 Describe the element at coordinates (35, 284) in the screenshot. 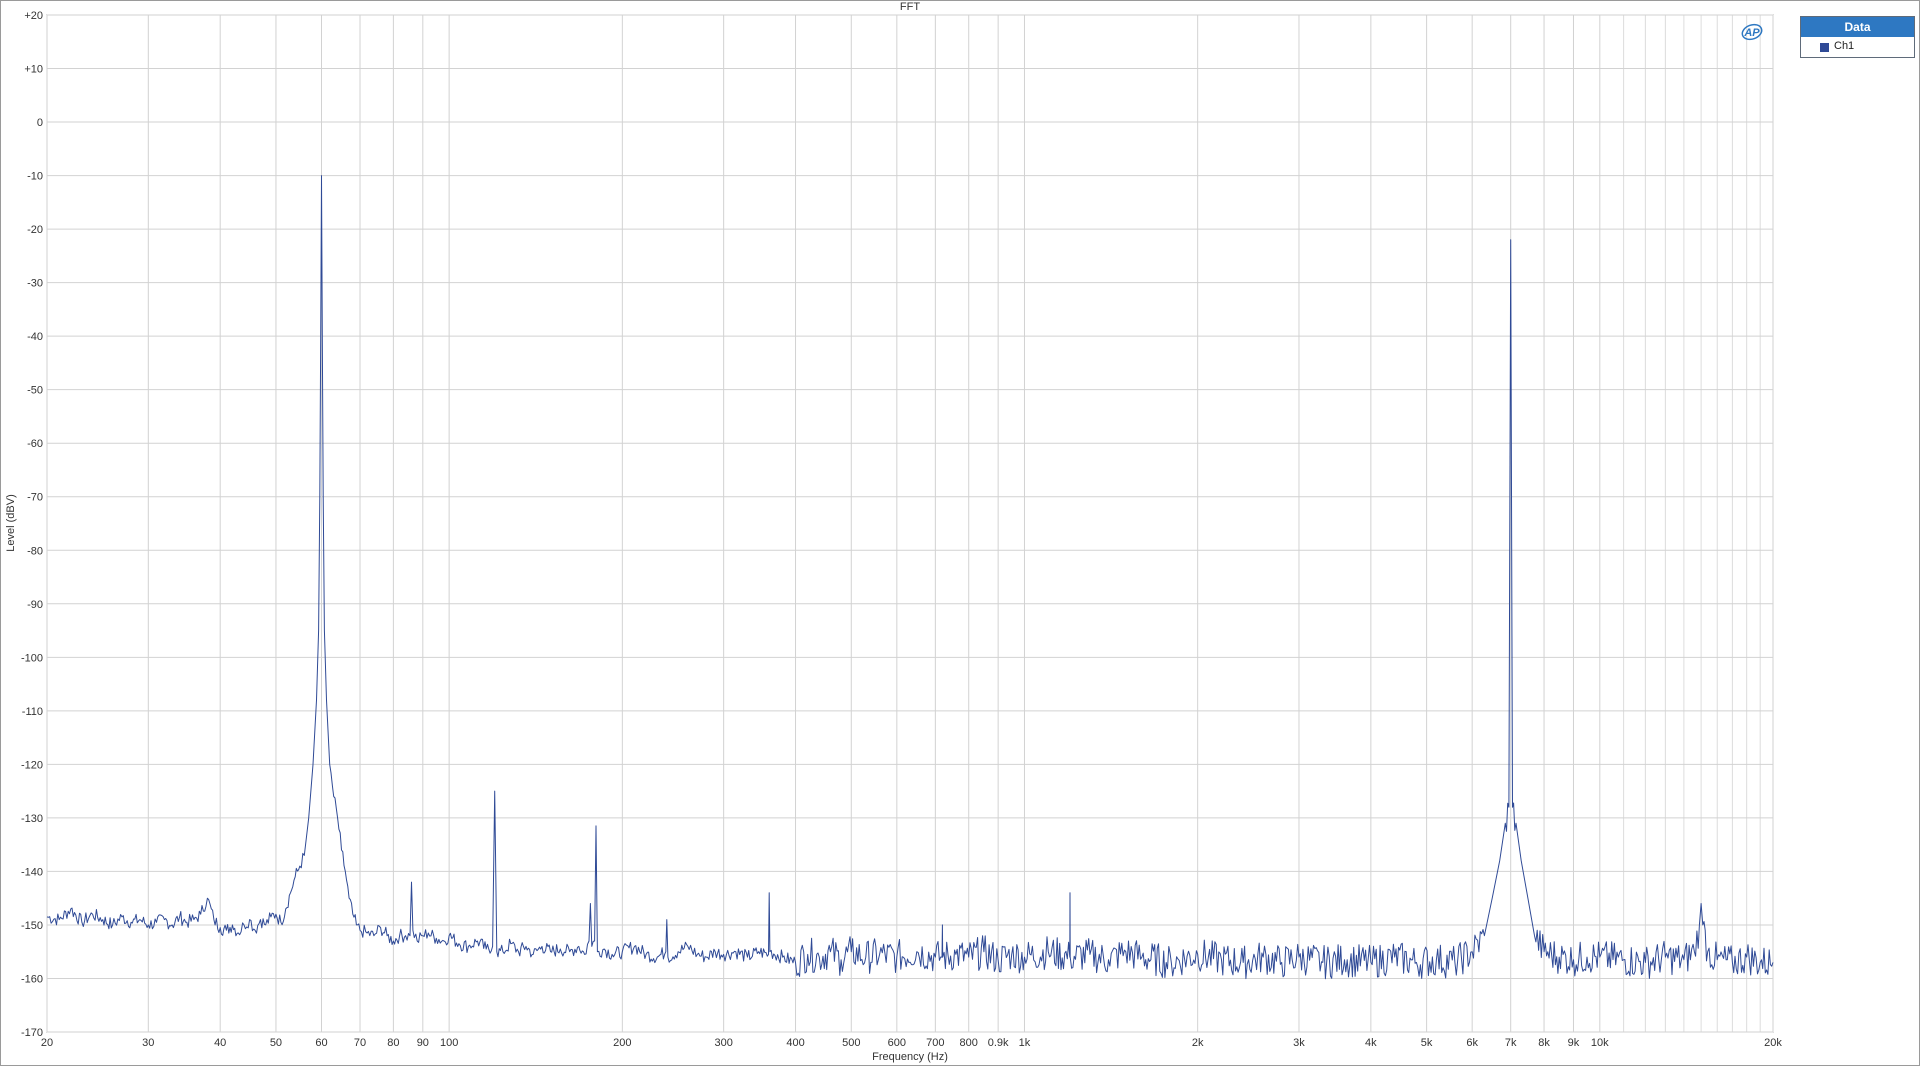

I see `y-tick-label: -30` at that location.